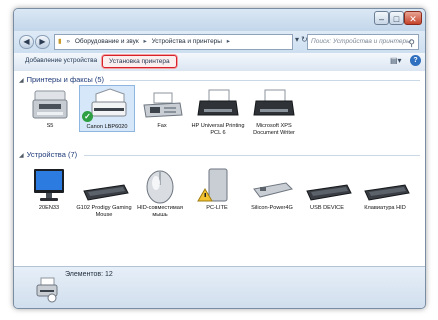 The image size is (438, 320). I want to click on device-tile: G102 Prodigy Gaming Mouse, so click(104, 193).